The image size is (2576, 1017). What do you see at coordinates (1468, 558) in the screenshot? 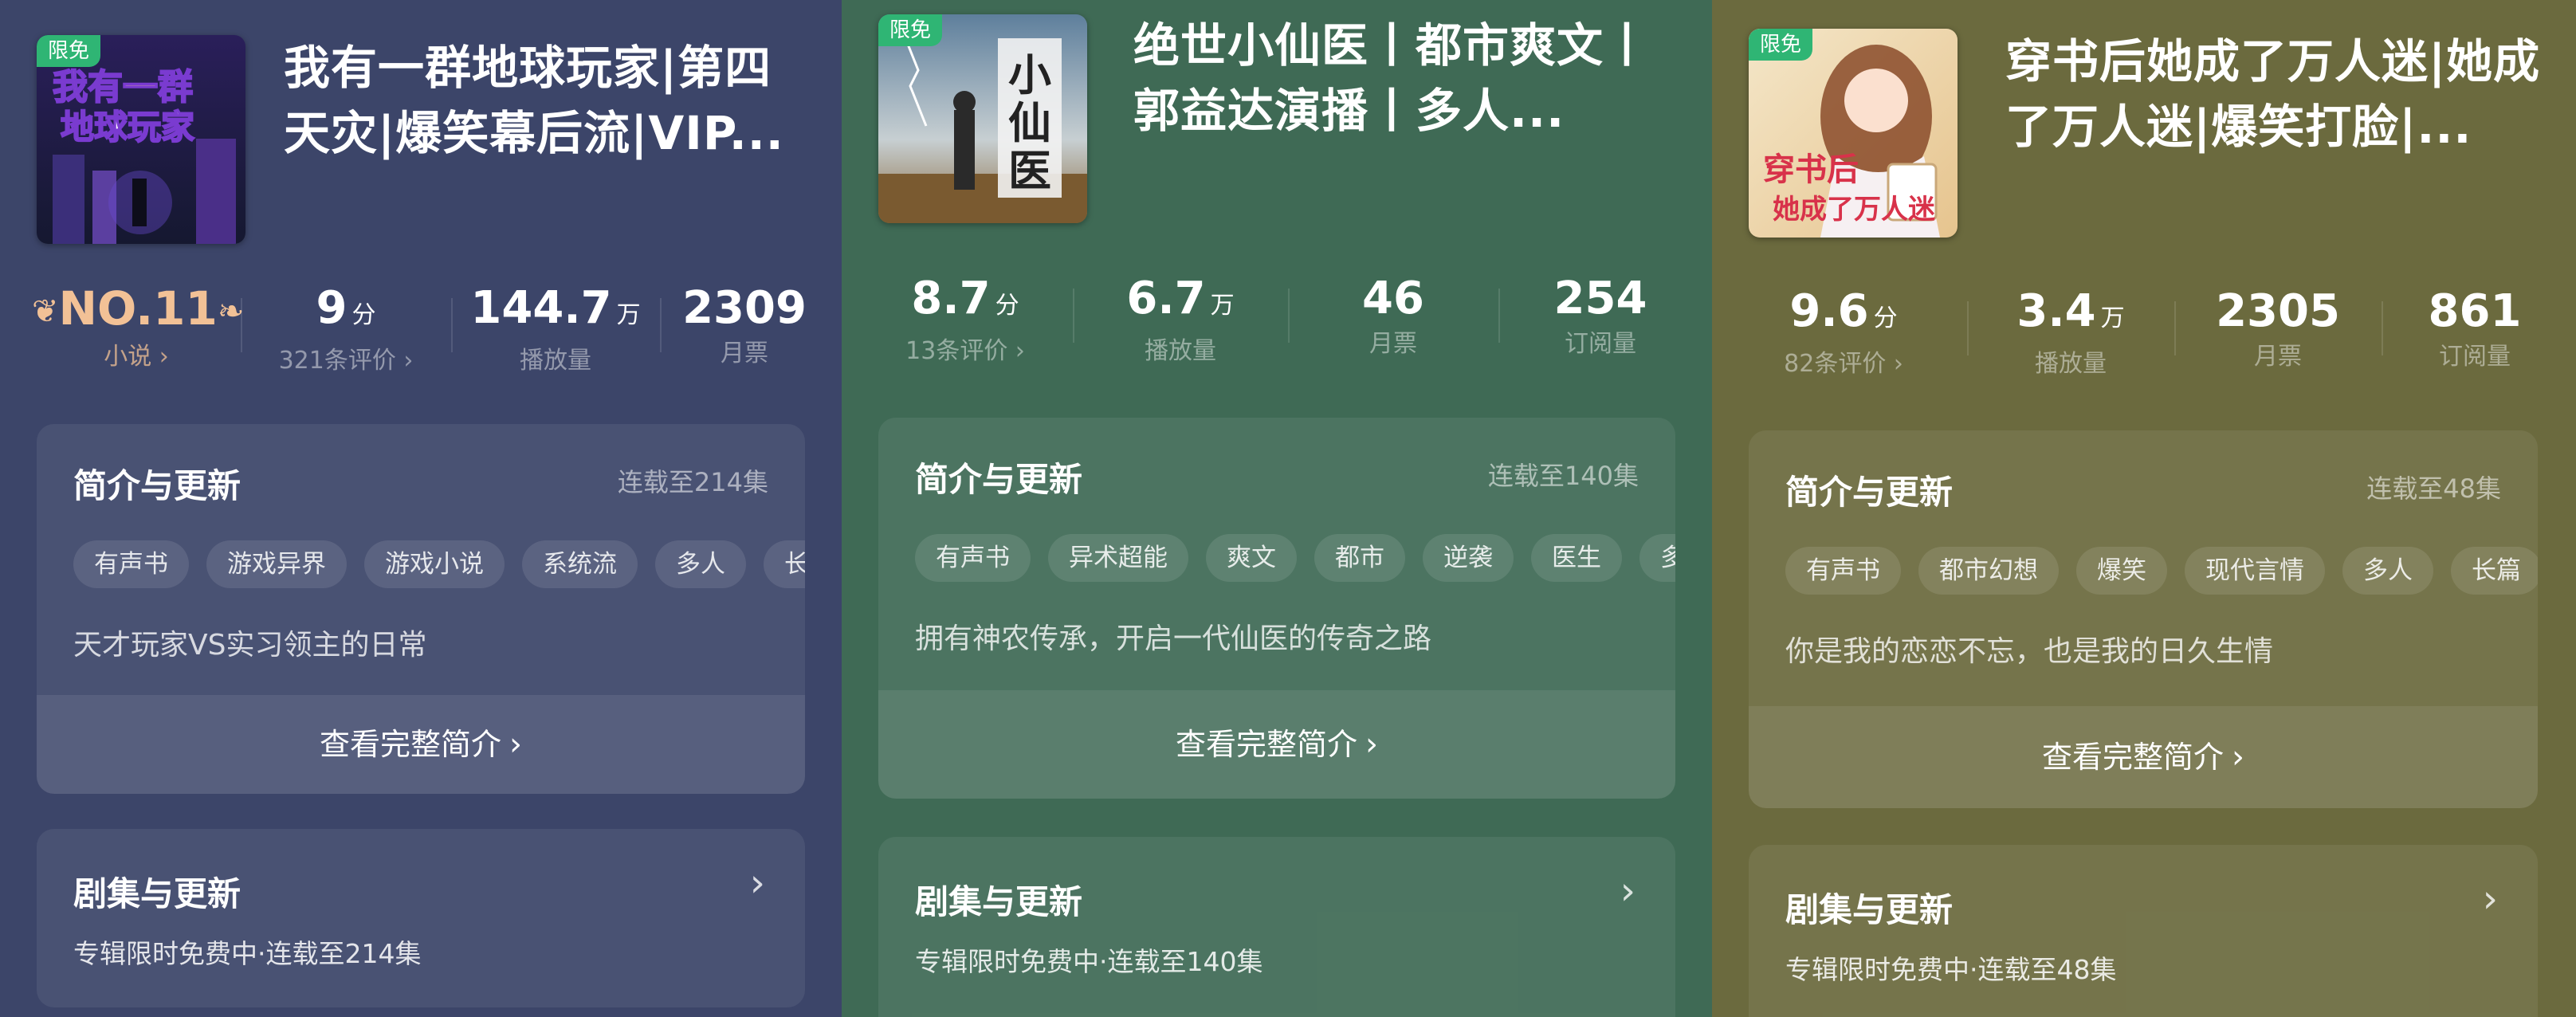
I see `tag: 逆袭` at bounding box center [1468, 558].